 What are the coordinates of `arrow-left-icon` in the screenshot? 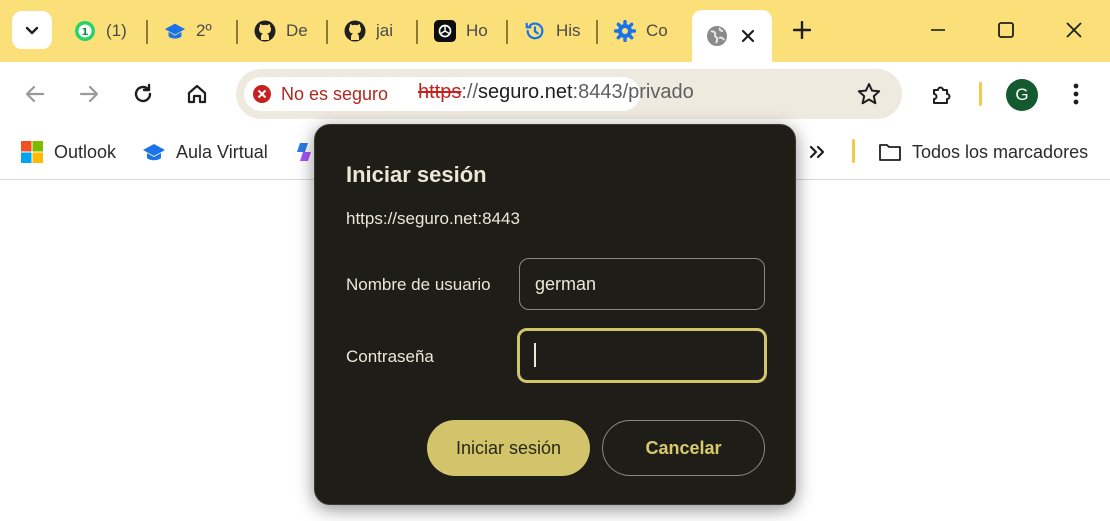 It's located at (35, 94).